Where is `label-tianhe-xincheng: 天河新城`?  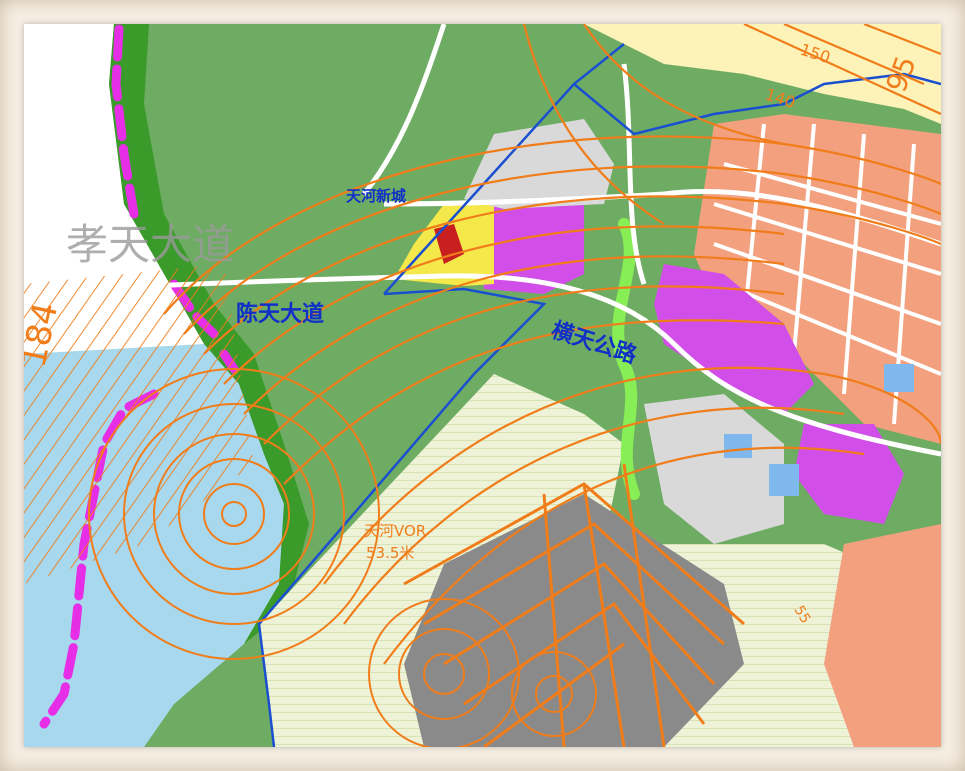 label-tianhe-xincheng: 天河新城 is located at coordinates (376, 196).